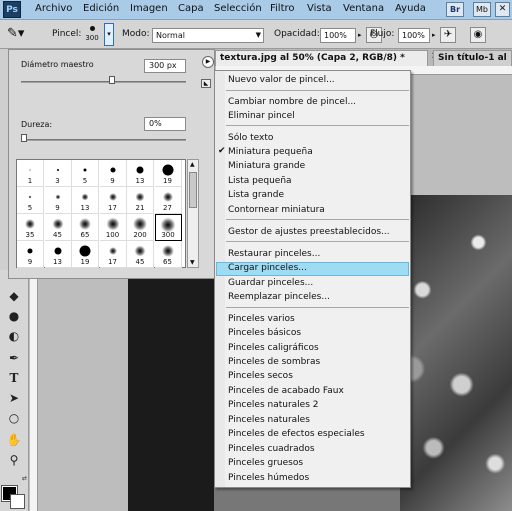  I want to click on hardness-slider, so click(103, 140).